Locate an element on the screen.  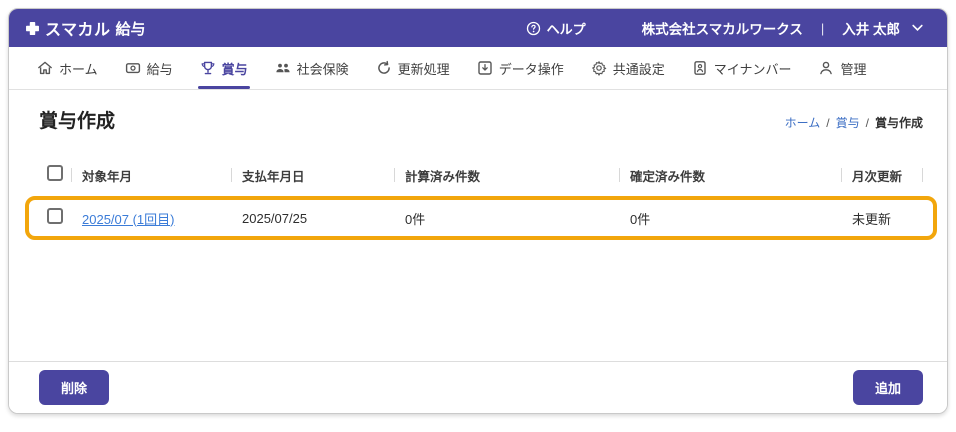
logo-brand-text: スマカル is located at coordinates (78, 30).